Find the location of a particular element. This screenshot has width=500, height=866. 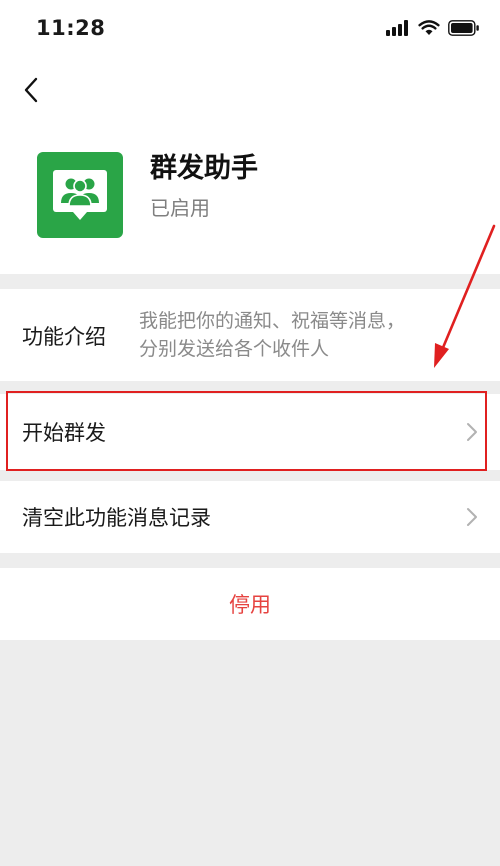

status-icons is located at coordinates (429, 30).